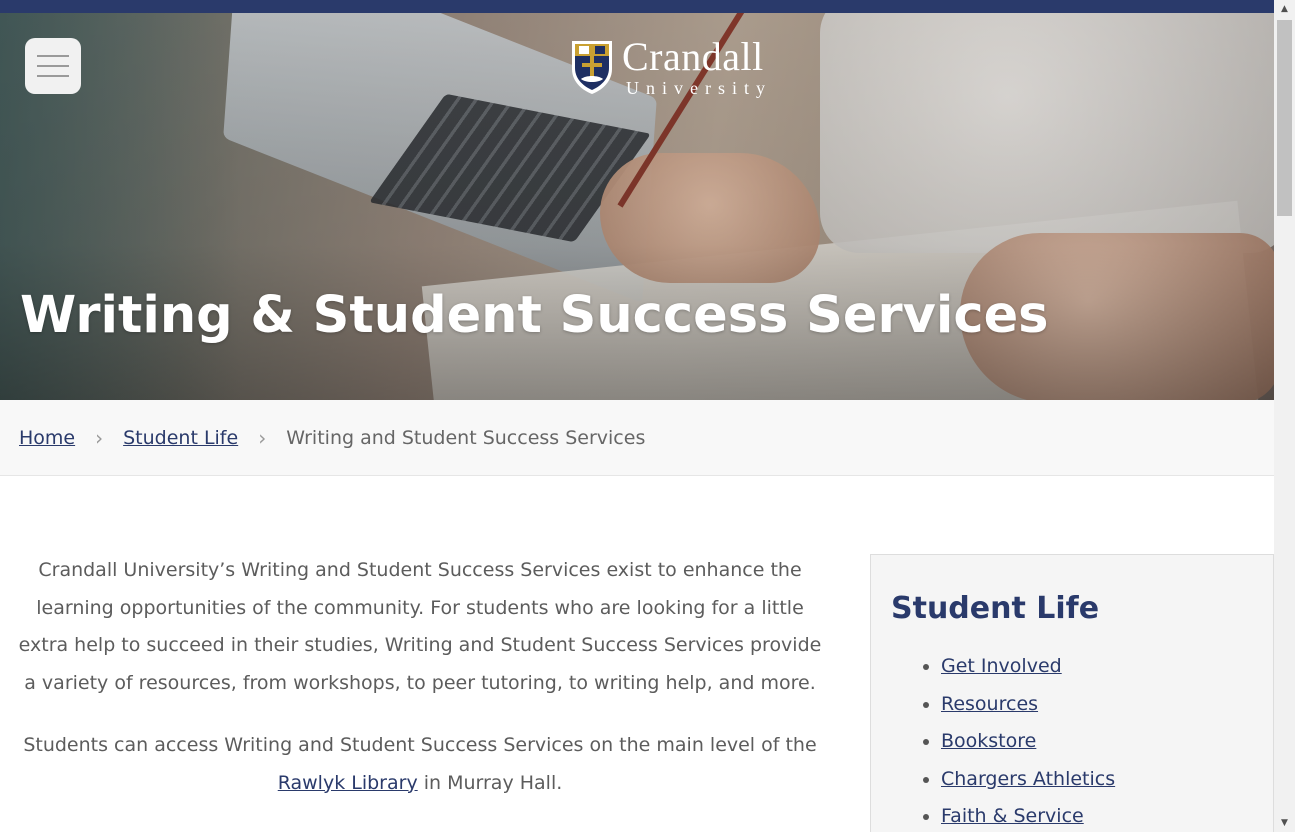  Describe the element at coordinates (47, 438) in the screenshot. I see `breadcrumb-home-link: Home` at that location.